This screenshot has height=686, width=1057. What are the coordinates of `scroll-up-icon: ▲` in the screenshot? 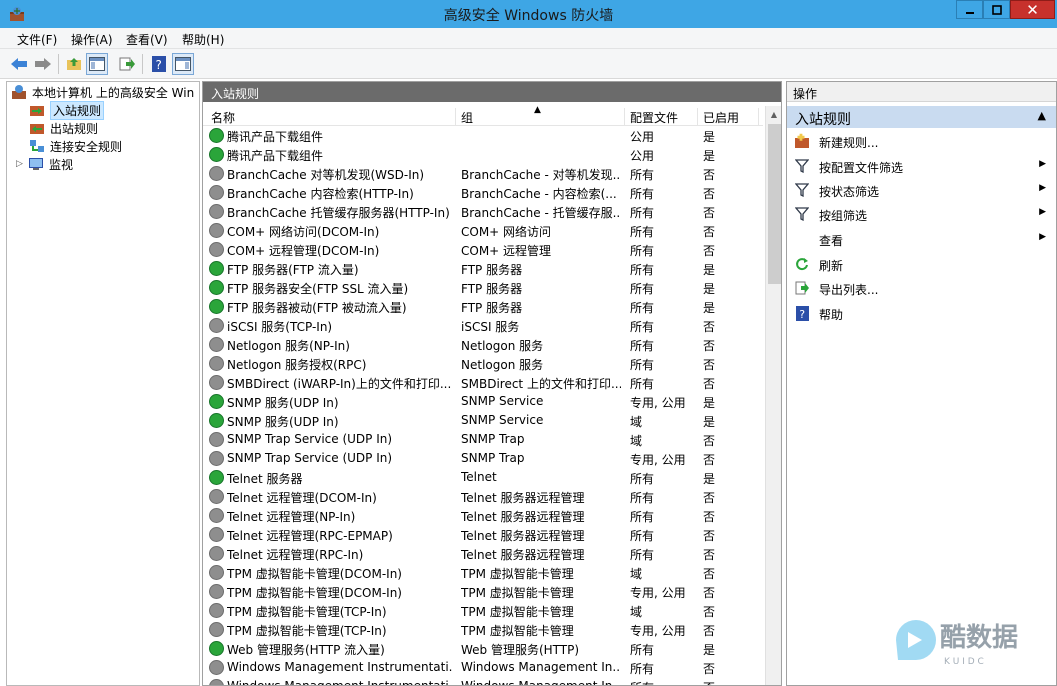 It's located at (773, 114).